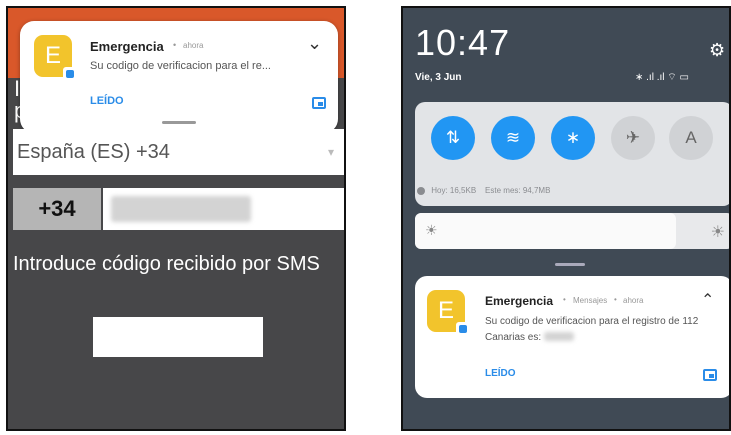 Image resolution: width=731 pixels, height=435 pixels. What do you see at coordinates (518, 190) in the screenshot?
I see `data-usage-month: Este mes: 94,7MB` at bounding box center [518, 190].